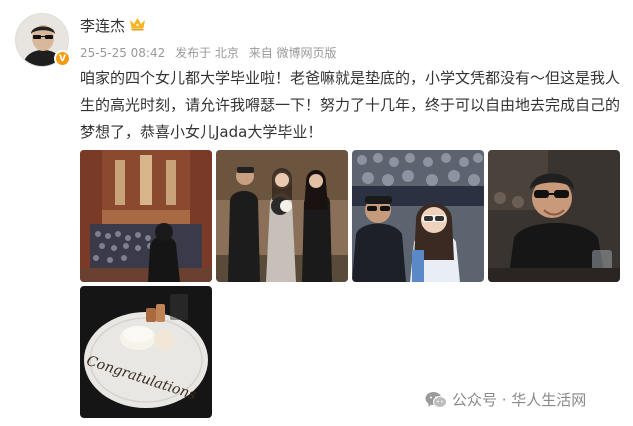 The height and width of the screenshot is (426, 633). I want to click on watermark: 公众号 · 华人生活网, so click(505, 399).